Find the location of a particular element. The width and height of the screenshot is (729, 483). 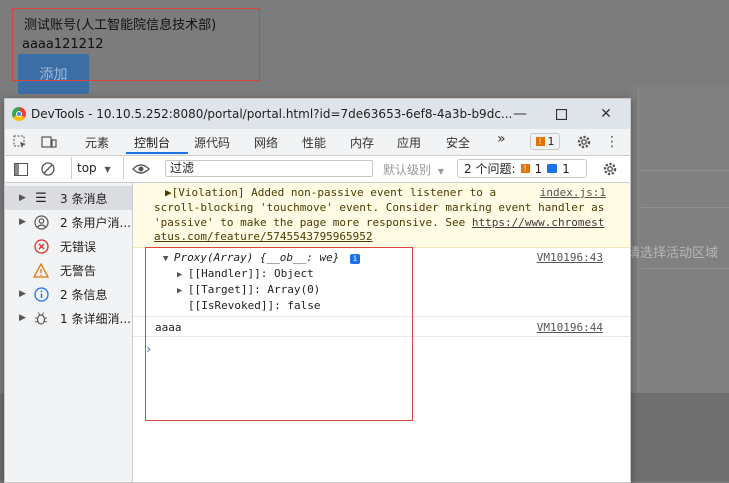

tab-security: 安全 is located at coordinates (458, 142).